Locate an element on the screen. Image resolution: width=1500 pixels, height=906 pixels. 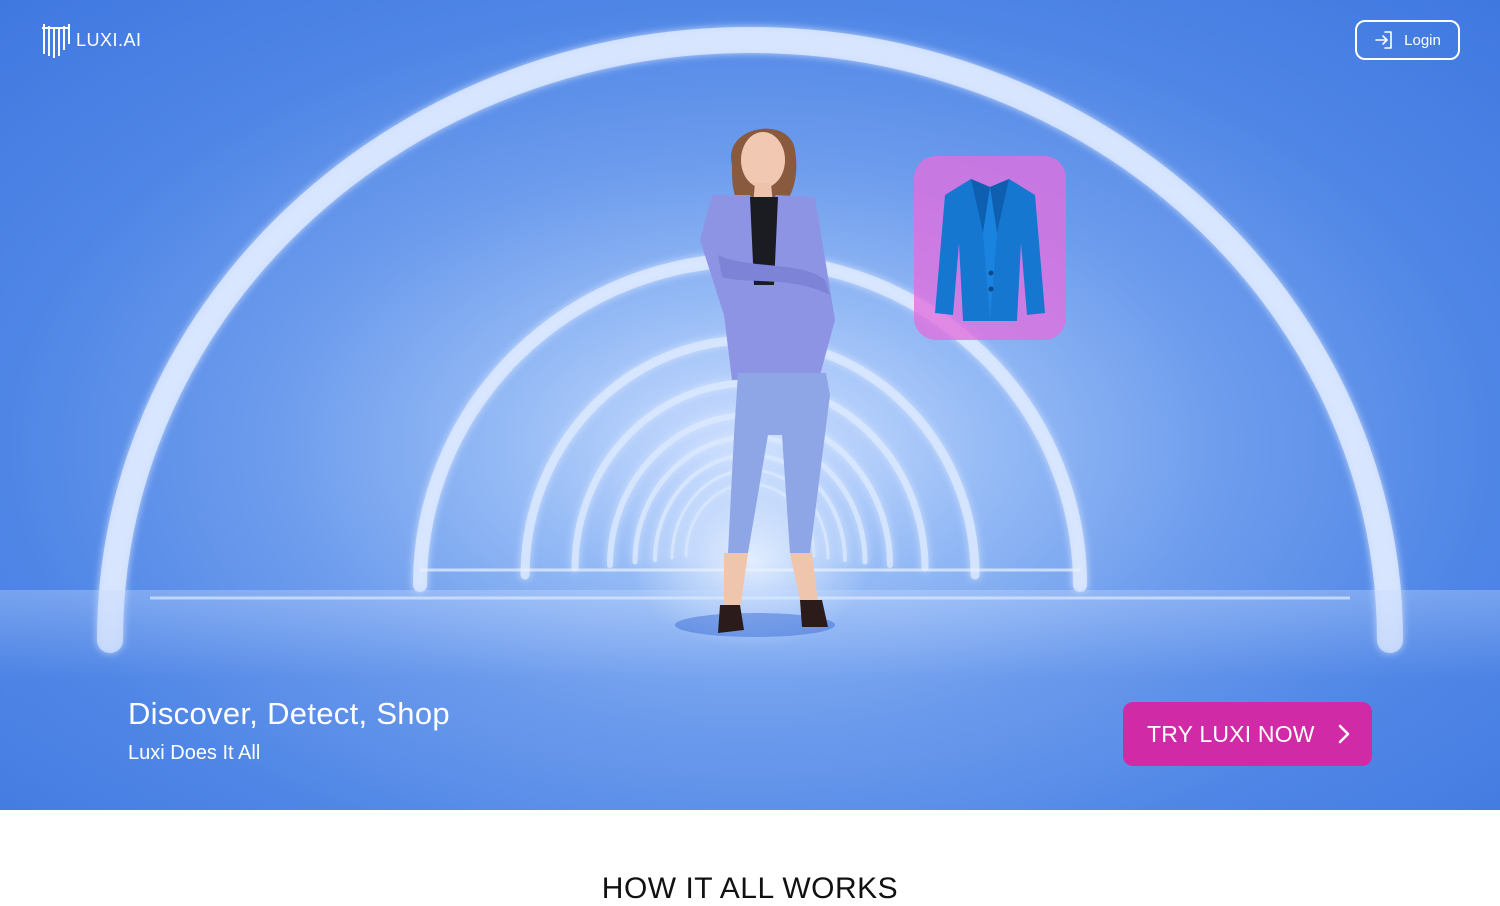
top-bar: LUXI.AI Login is located at coordinates (750, 40).